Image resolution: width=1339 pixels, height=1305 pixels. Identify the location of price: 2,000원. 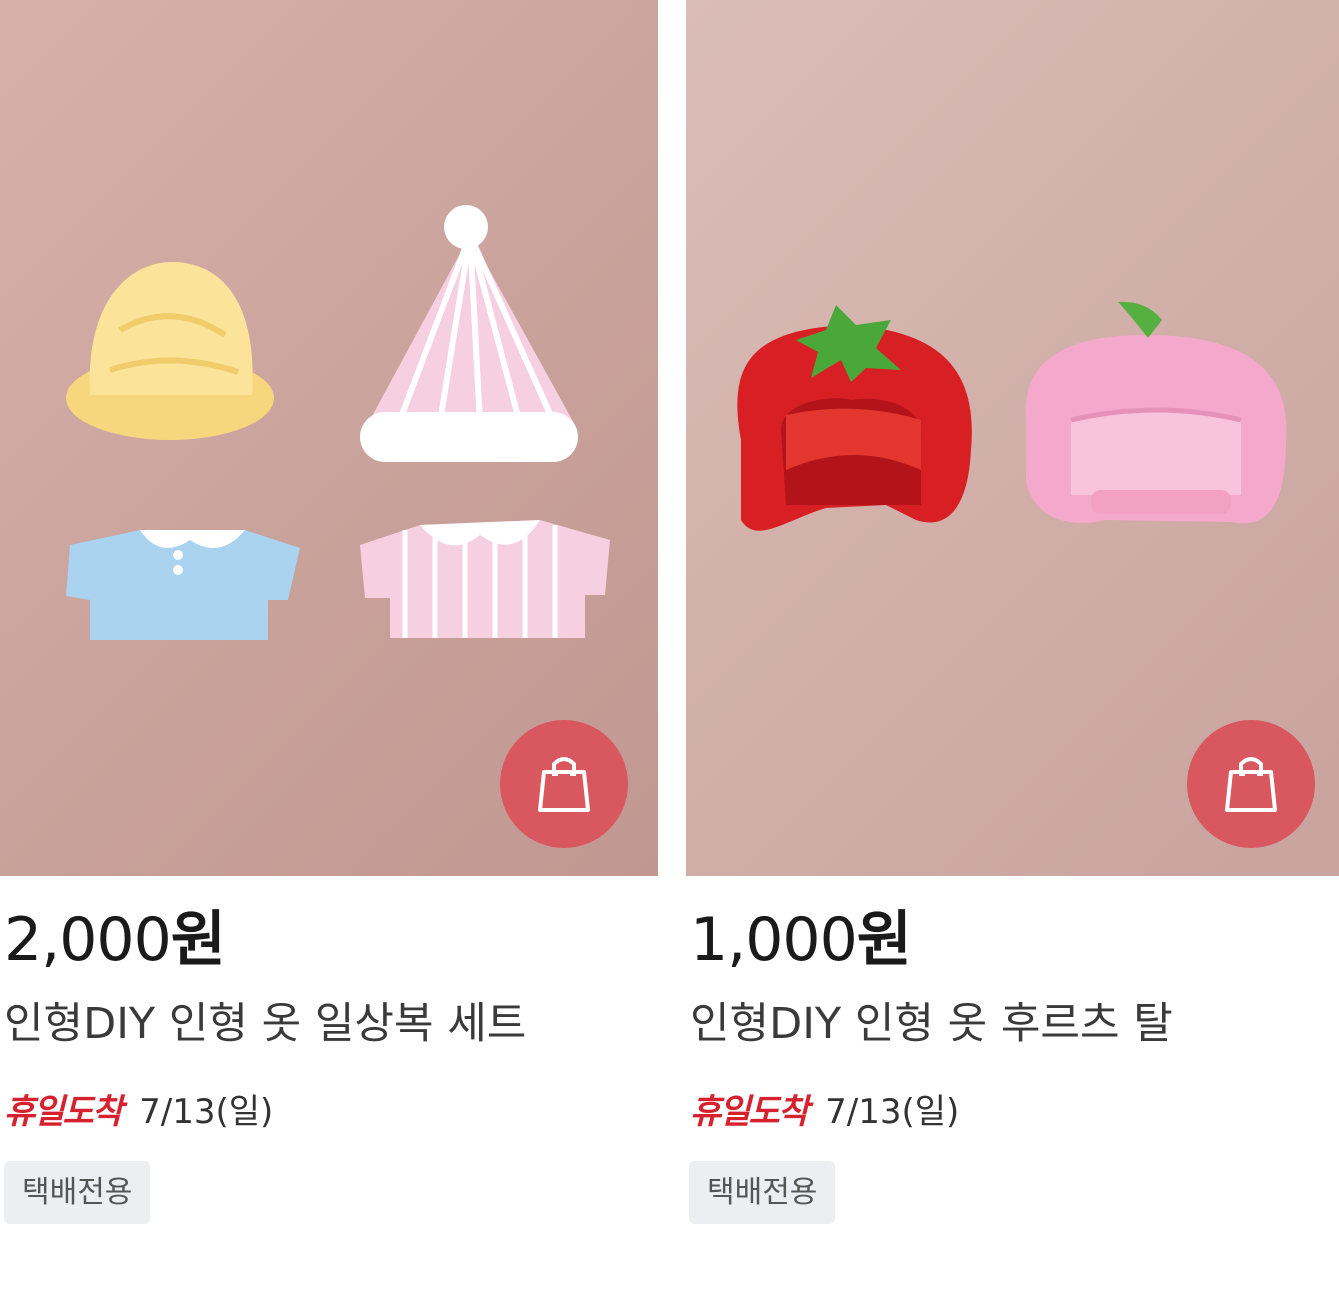
(115, 940).